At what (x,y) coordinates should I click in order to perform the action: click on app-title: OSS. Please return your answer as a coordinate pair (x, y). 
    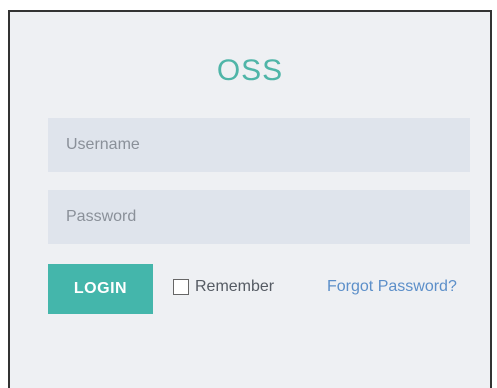
    Looking at the image, I should click on (250, 70).